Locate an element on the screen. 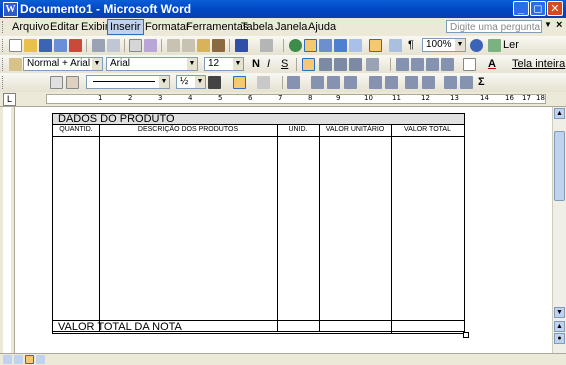 The height and width of the screenshot is (365, 566). font-combo: Arial ▼ is located at coordinates (152, 64).